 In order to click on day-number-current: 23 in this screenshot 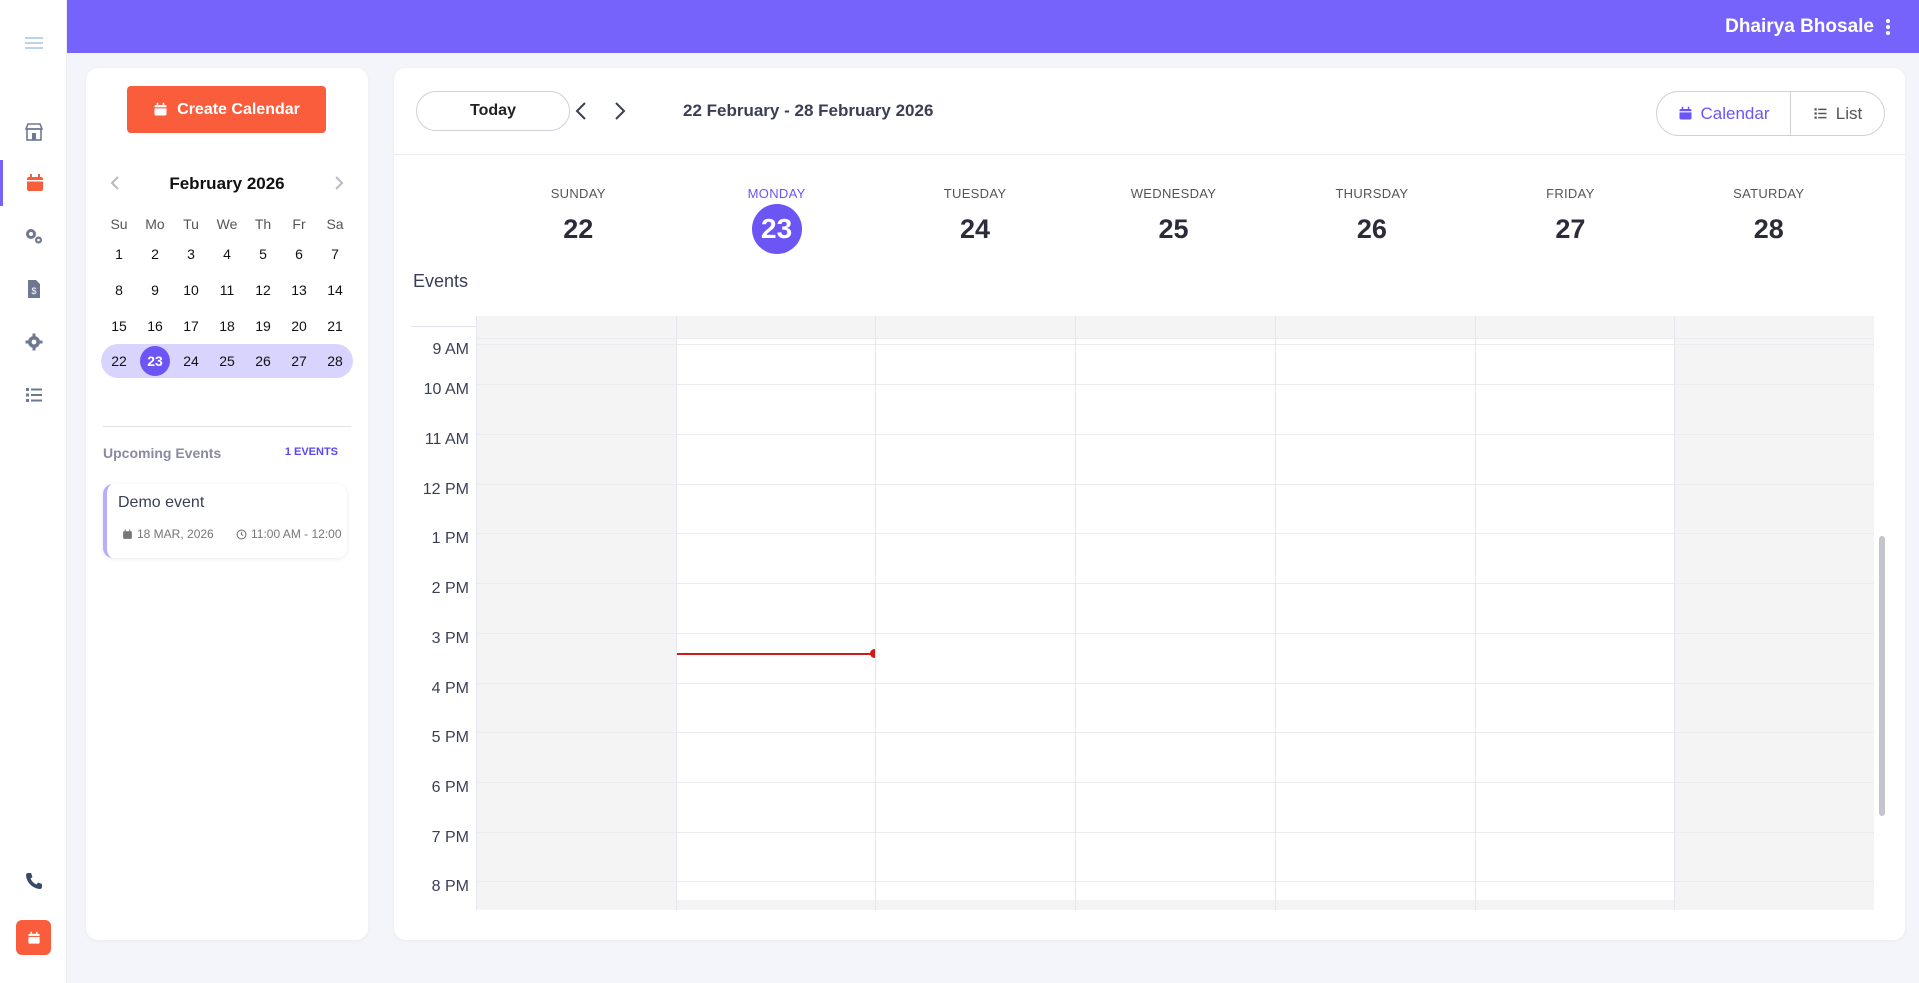, I will do `click(776, 229)`.